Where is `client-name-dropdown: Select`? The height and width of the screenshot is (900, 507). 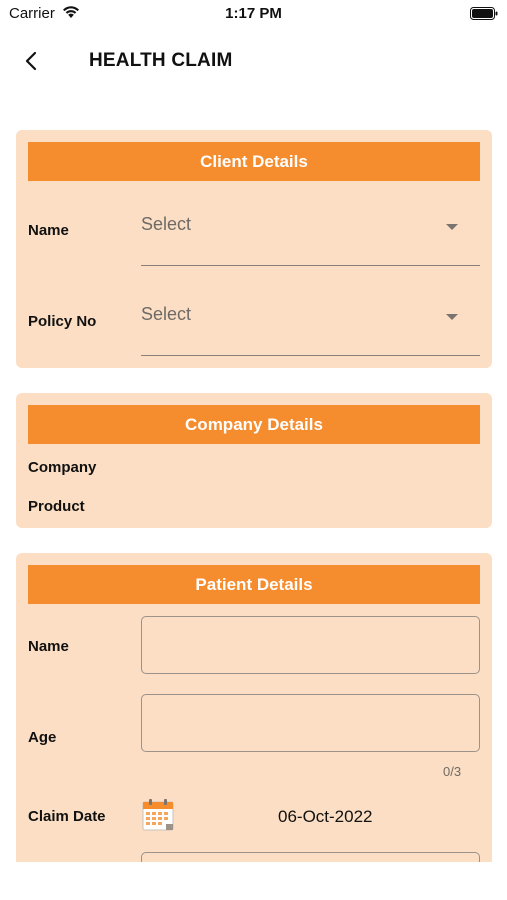 client-name-dropdown: Select is located at coordinates (310, 236).